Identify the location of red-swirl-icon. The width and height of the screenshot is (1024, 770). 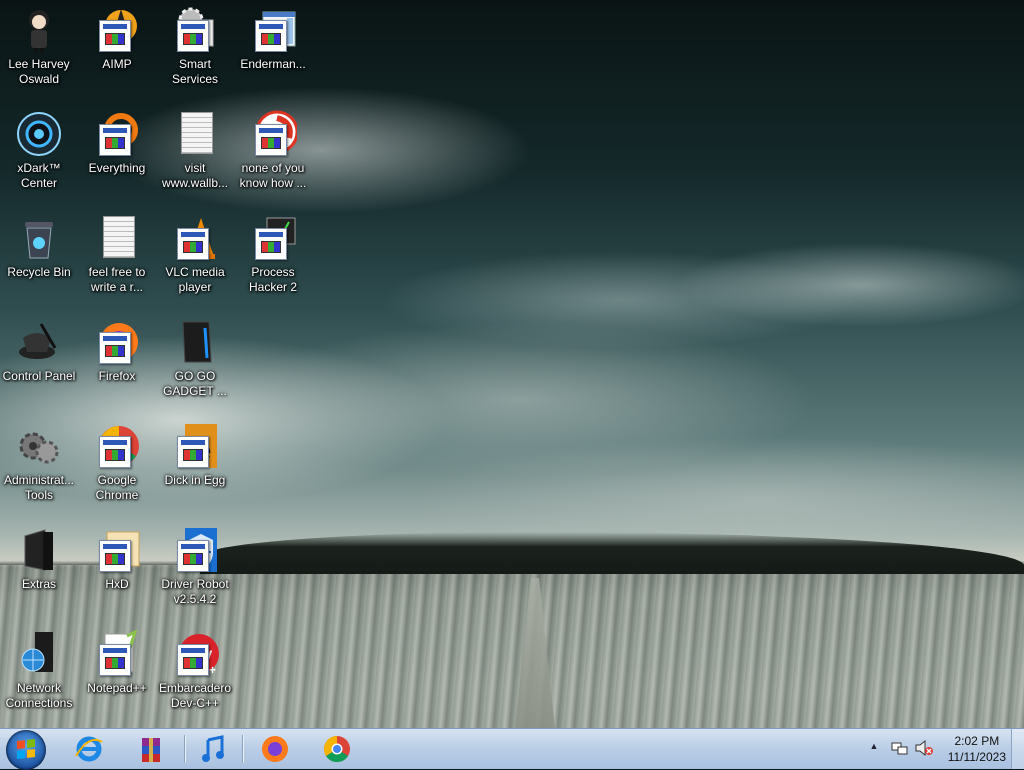
(274, 134).